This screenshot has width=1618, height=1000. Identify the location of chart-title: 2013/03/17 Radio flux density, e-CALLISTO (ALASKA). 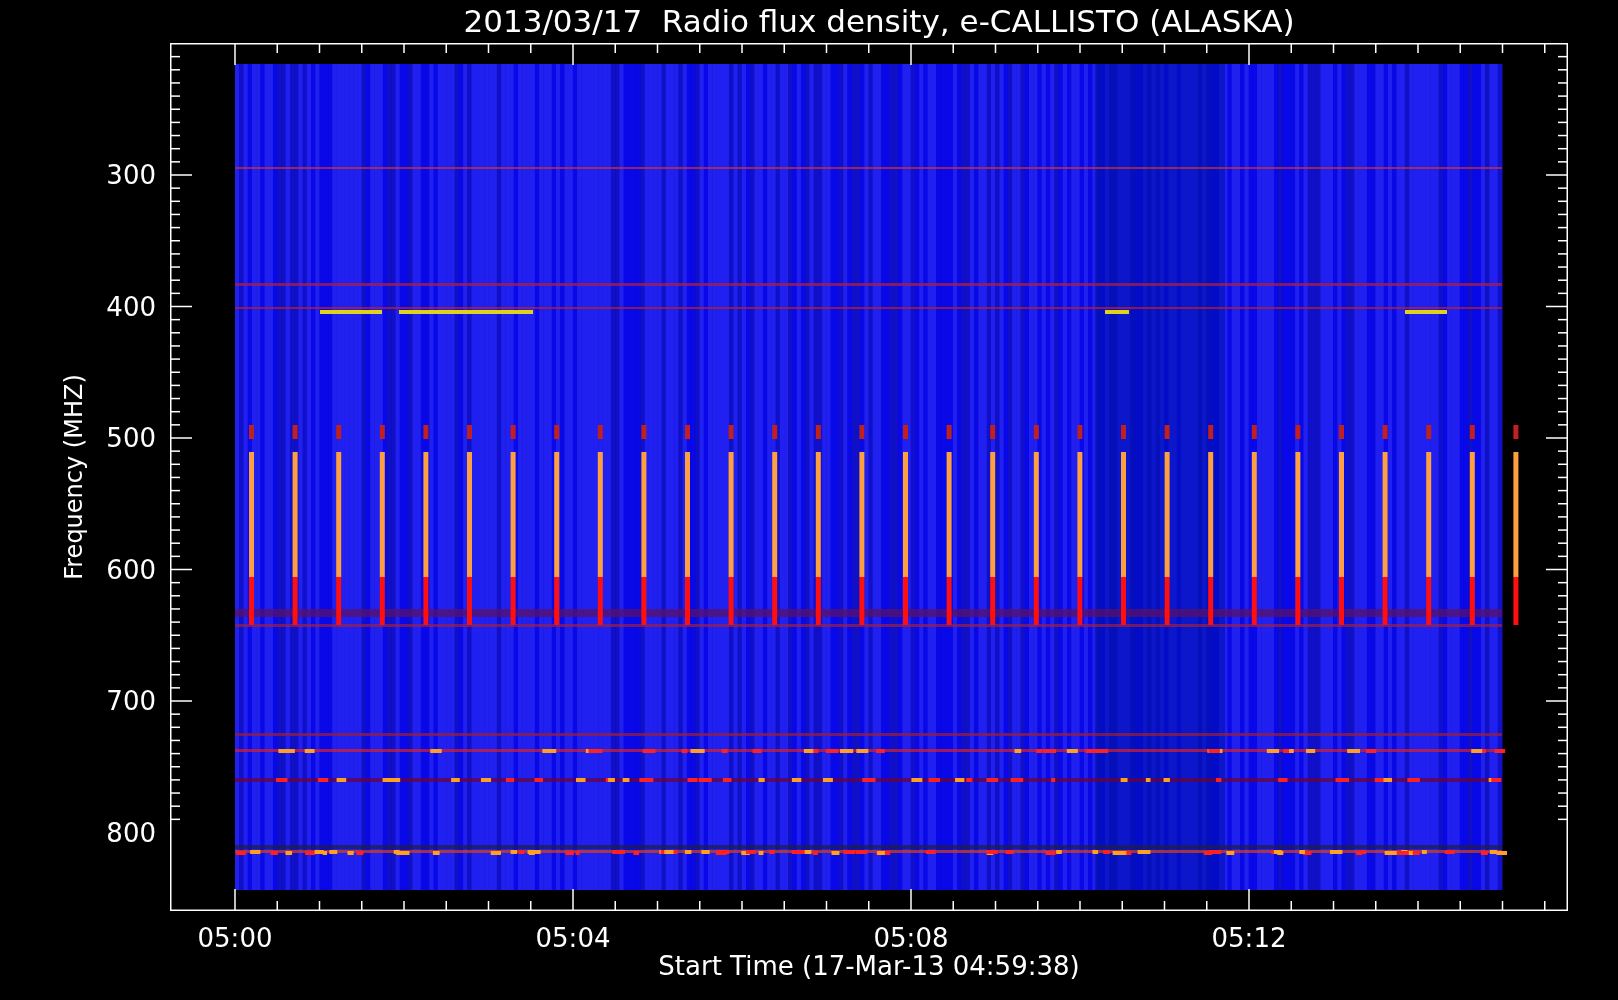
(879, 21).